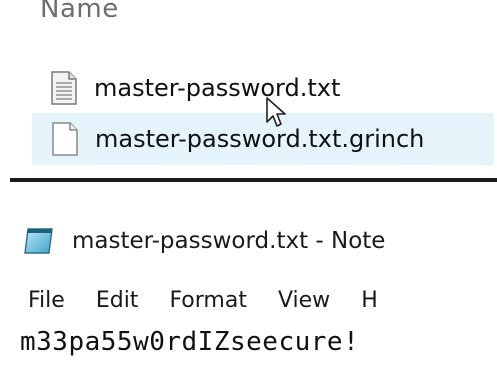 The width and height of the screenshot is (497, 390). What do you see at coordinates (260, 139) in the screenshot?
I see `file-name: master-password.txt.grinch` at bounding box center [260, 139].